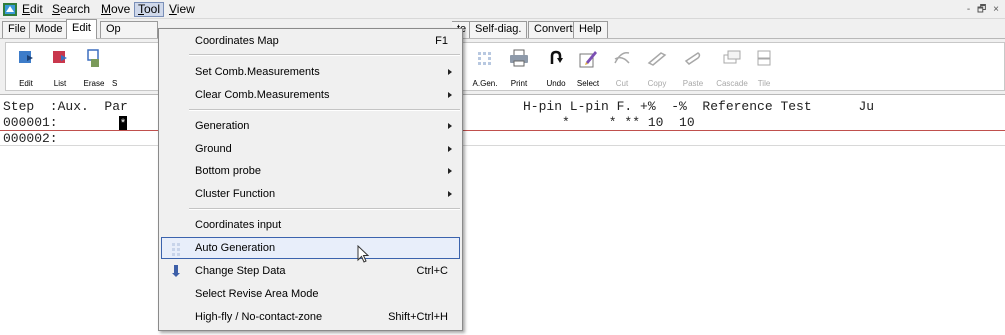 Image resolution: width=1005 pixels, height=335 pixels. Describe the element at coordinates (237, 41) in the screenshot. I see `menu-item-label: Coordinates Map` at that location.